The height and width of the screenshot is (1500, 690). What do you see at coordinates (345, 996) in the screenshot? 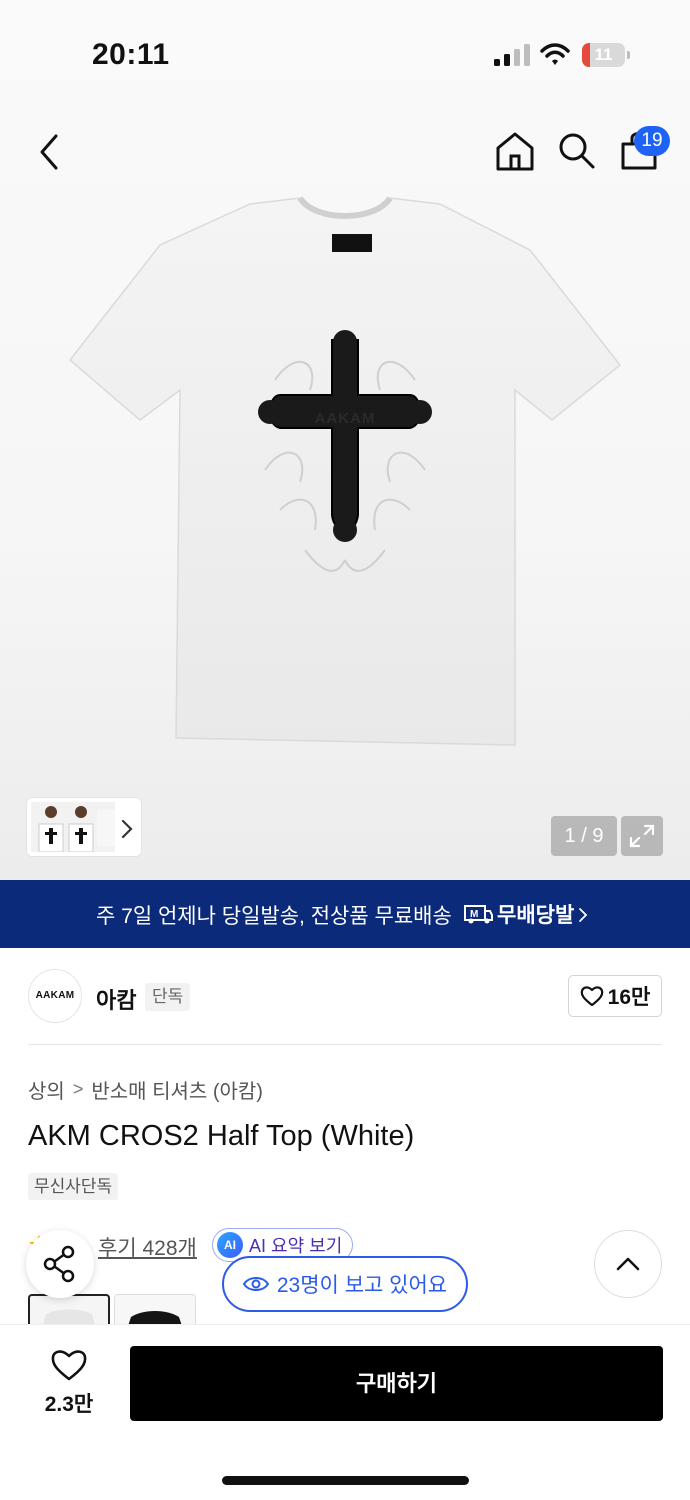
I see `brand-row: AAKAM 아캄 단독 16만` at bounding box center [345, 996].